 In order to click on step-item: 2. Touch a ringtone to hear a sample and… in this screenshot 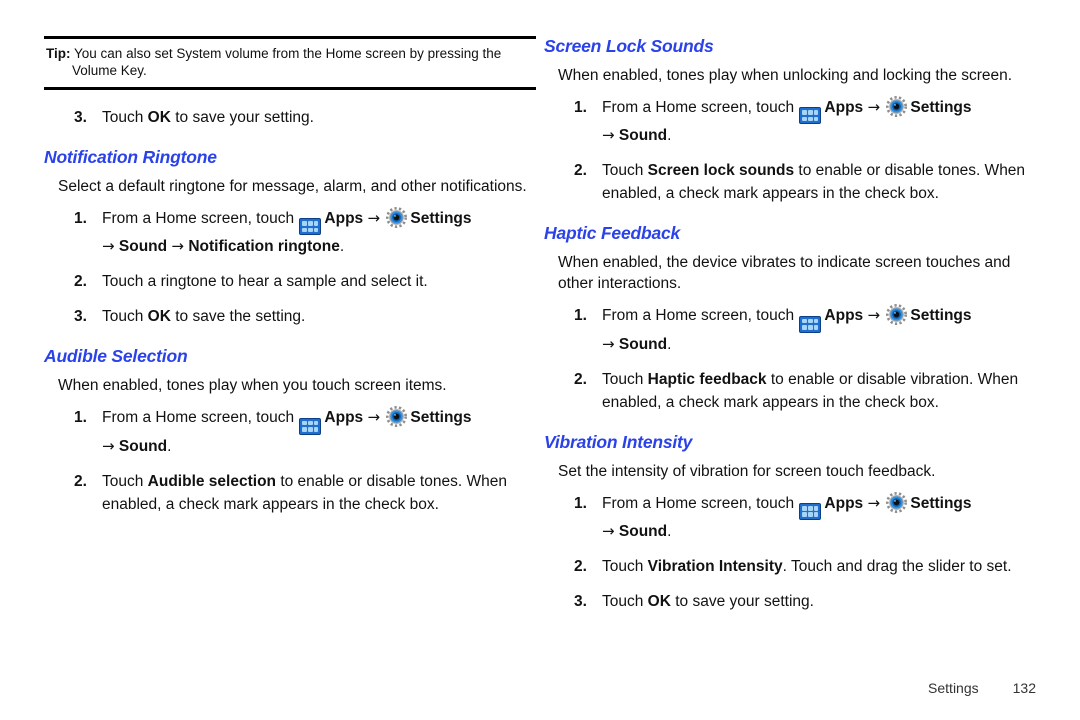, I will do `click(290, 281)`.